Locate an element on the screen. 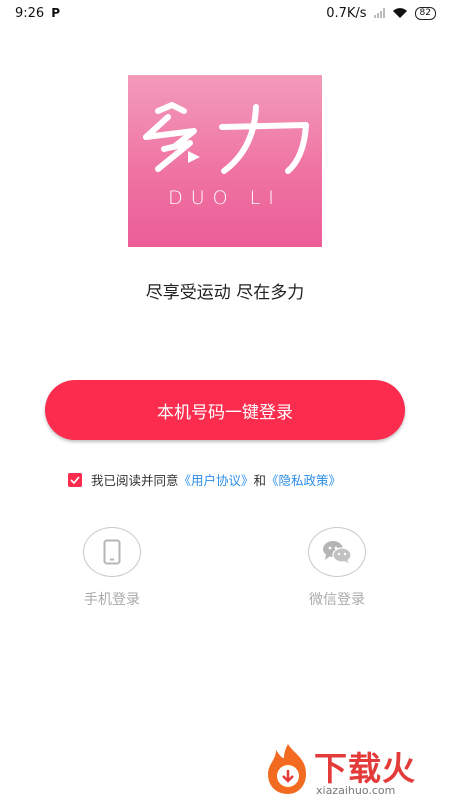  phone-login-label: 手机登录 is located at coordinates (112, 600).